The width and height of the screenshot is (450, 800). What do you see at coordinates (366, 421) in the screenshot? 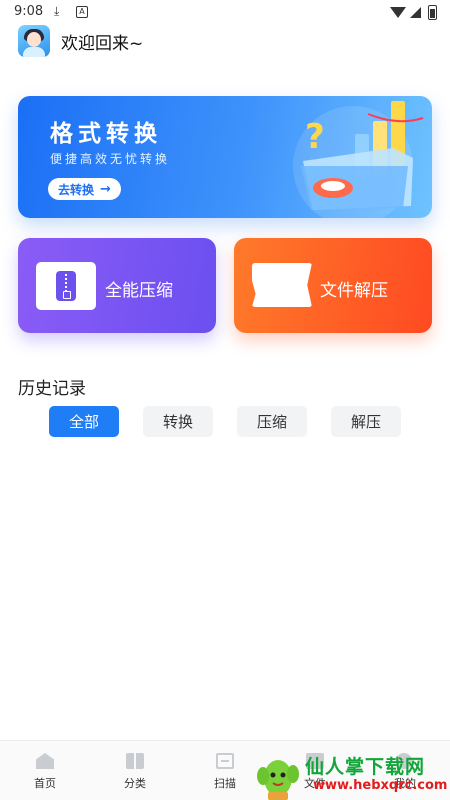
I see `tab-extract: 解压` at bounding box center [366, 421].